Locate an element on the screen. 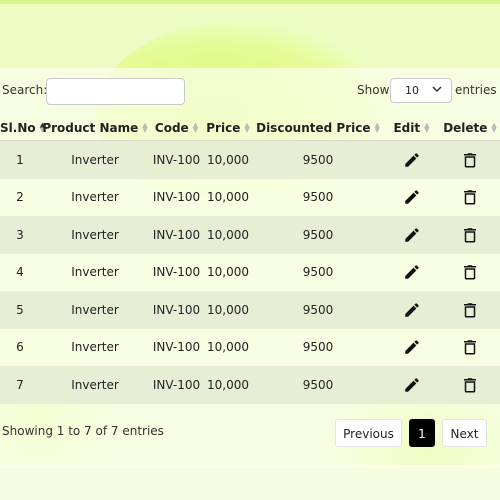 The width and height of the screenshot is (500, 500). entries-label: entries is located at coordinates (476, 90).